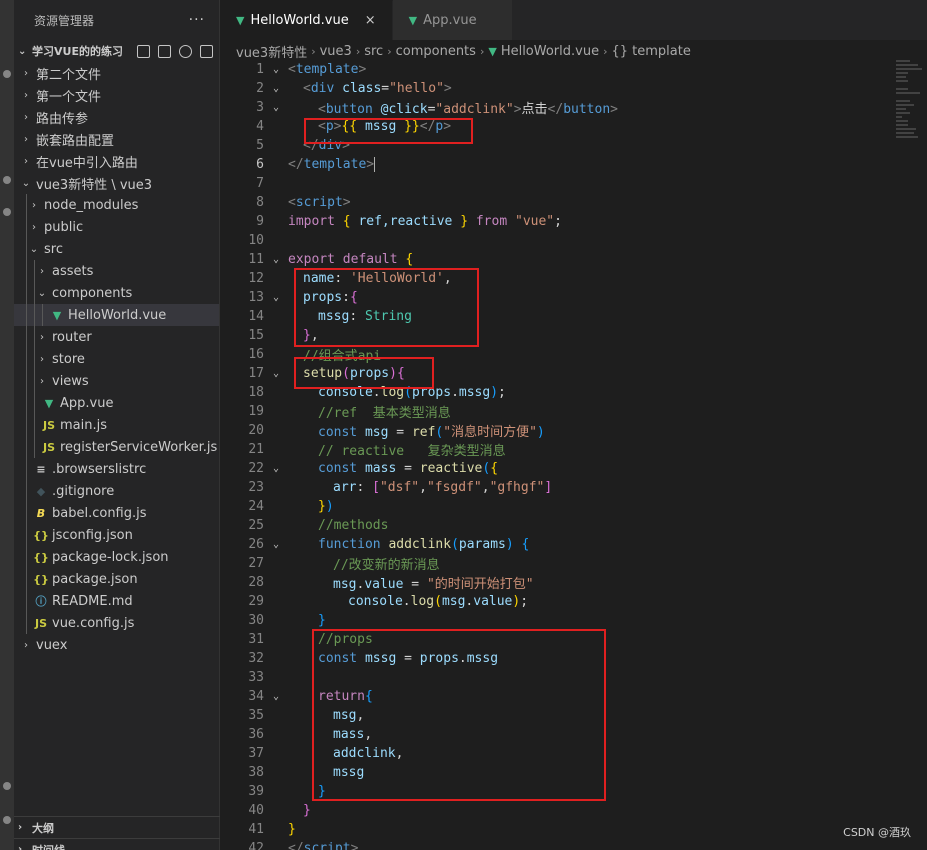  What do you see at coordinates (116, 425) in the screenshot?
I see `tree-file: JS main.js` at bounding box center [116, 425].